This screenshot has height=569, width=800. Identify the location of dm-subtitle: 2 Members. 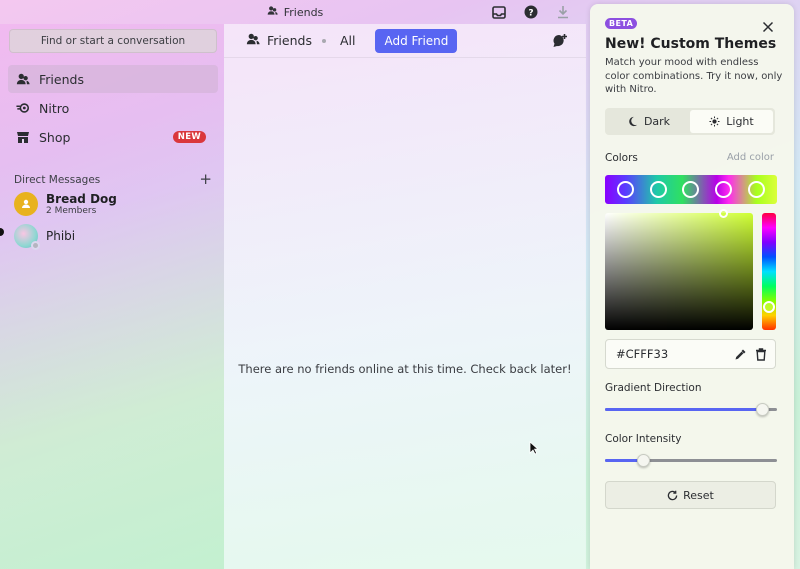
(71, 211).